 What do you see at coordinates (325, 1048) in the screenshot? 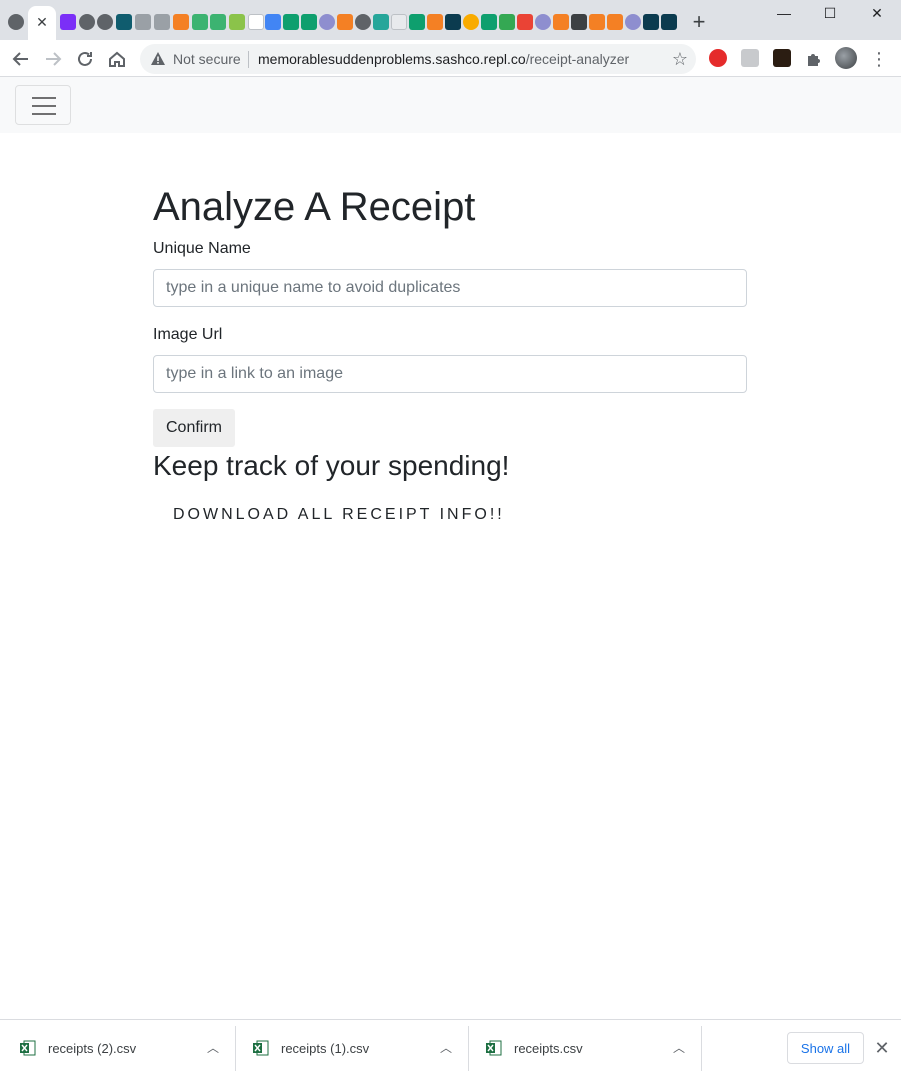
I see `download-file-name: receipts (1).csv` at bounding box center [325, 1048].